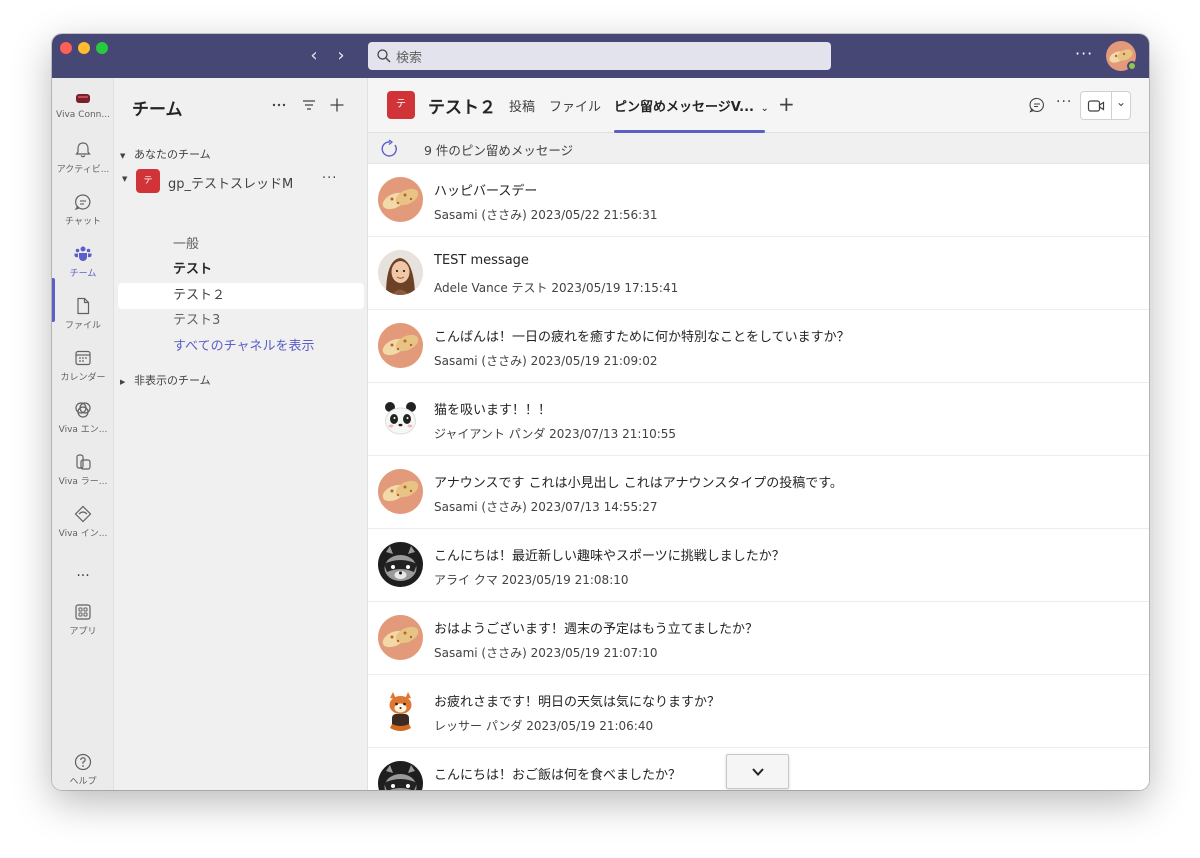 The height and width of the screenshot is (858, 1200). I want to click on channel-item: テスト, so click(241, 270).